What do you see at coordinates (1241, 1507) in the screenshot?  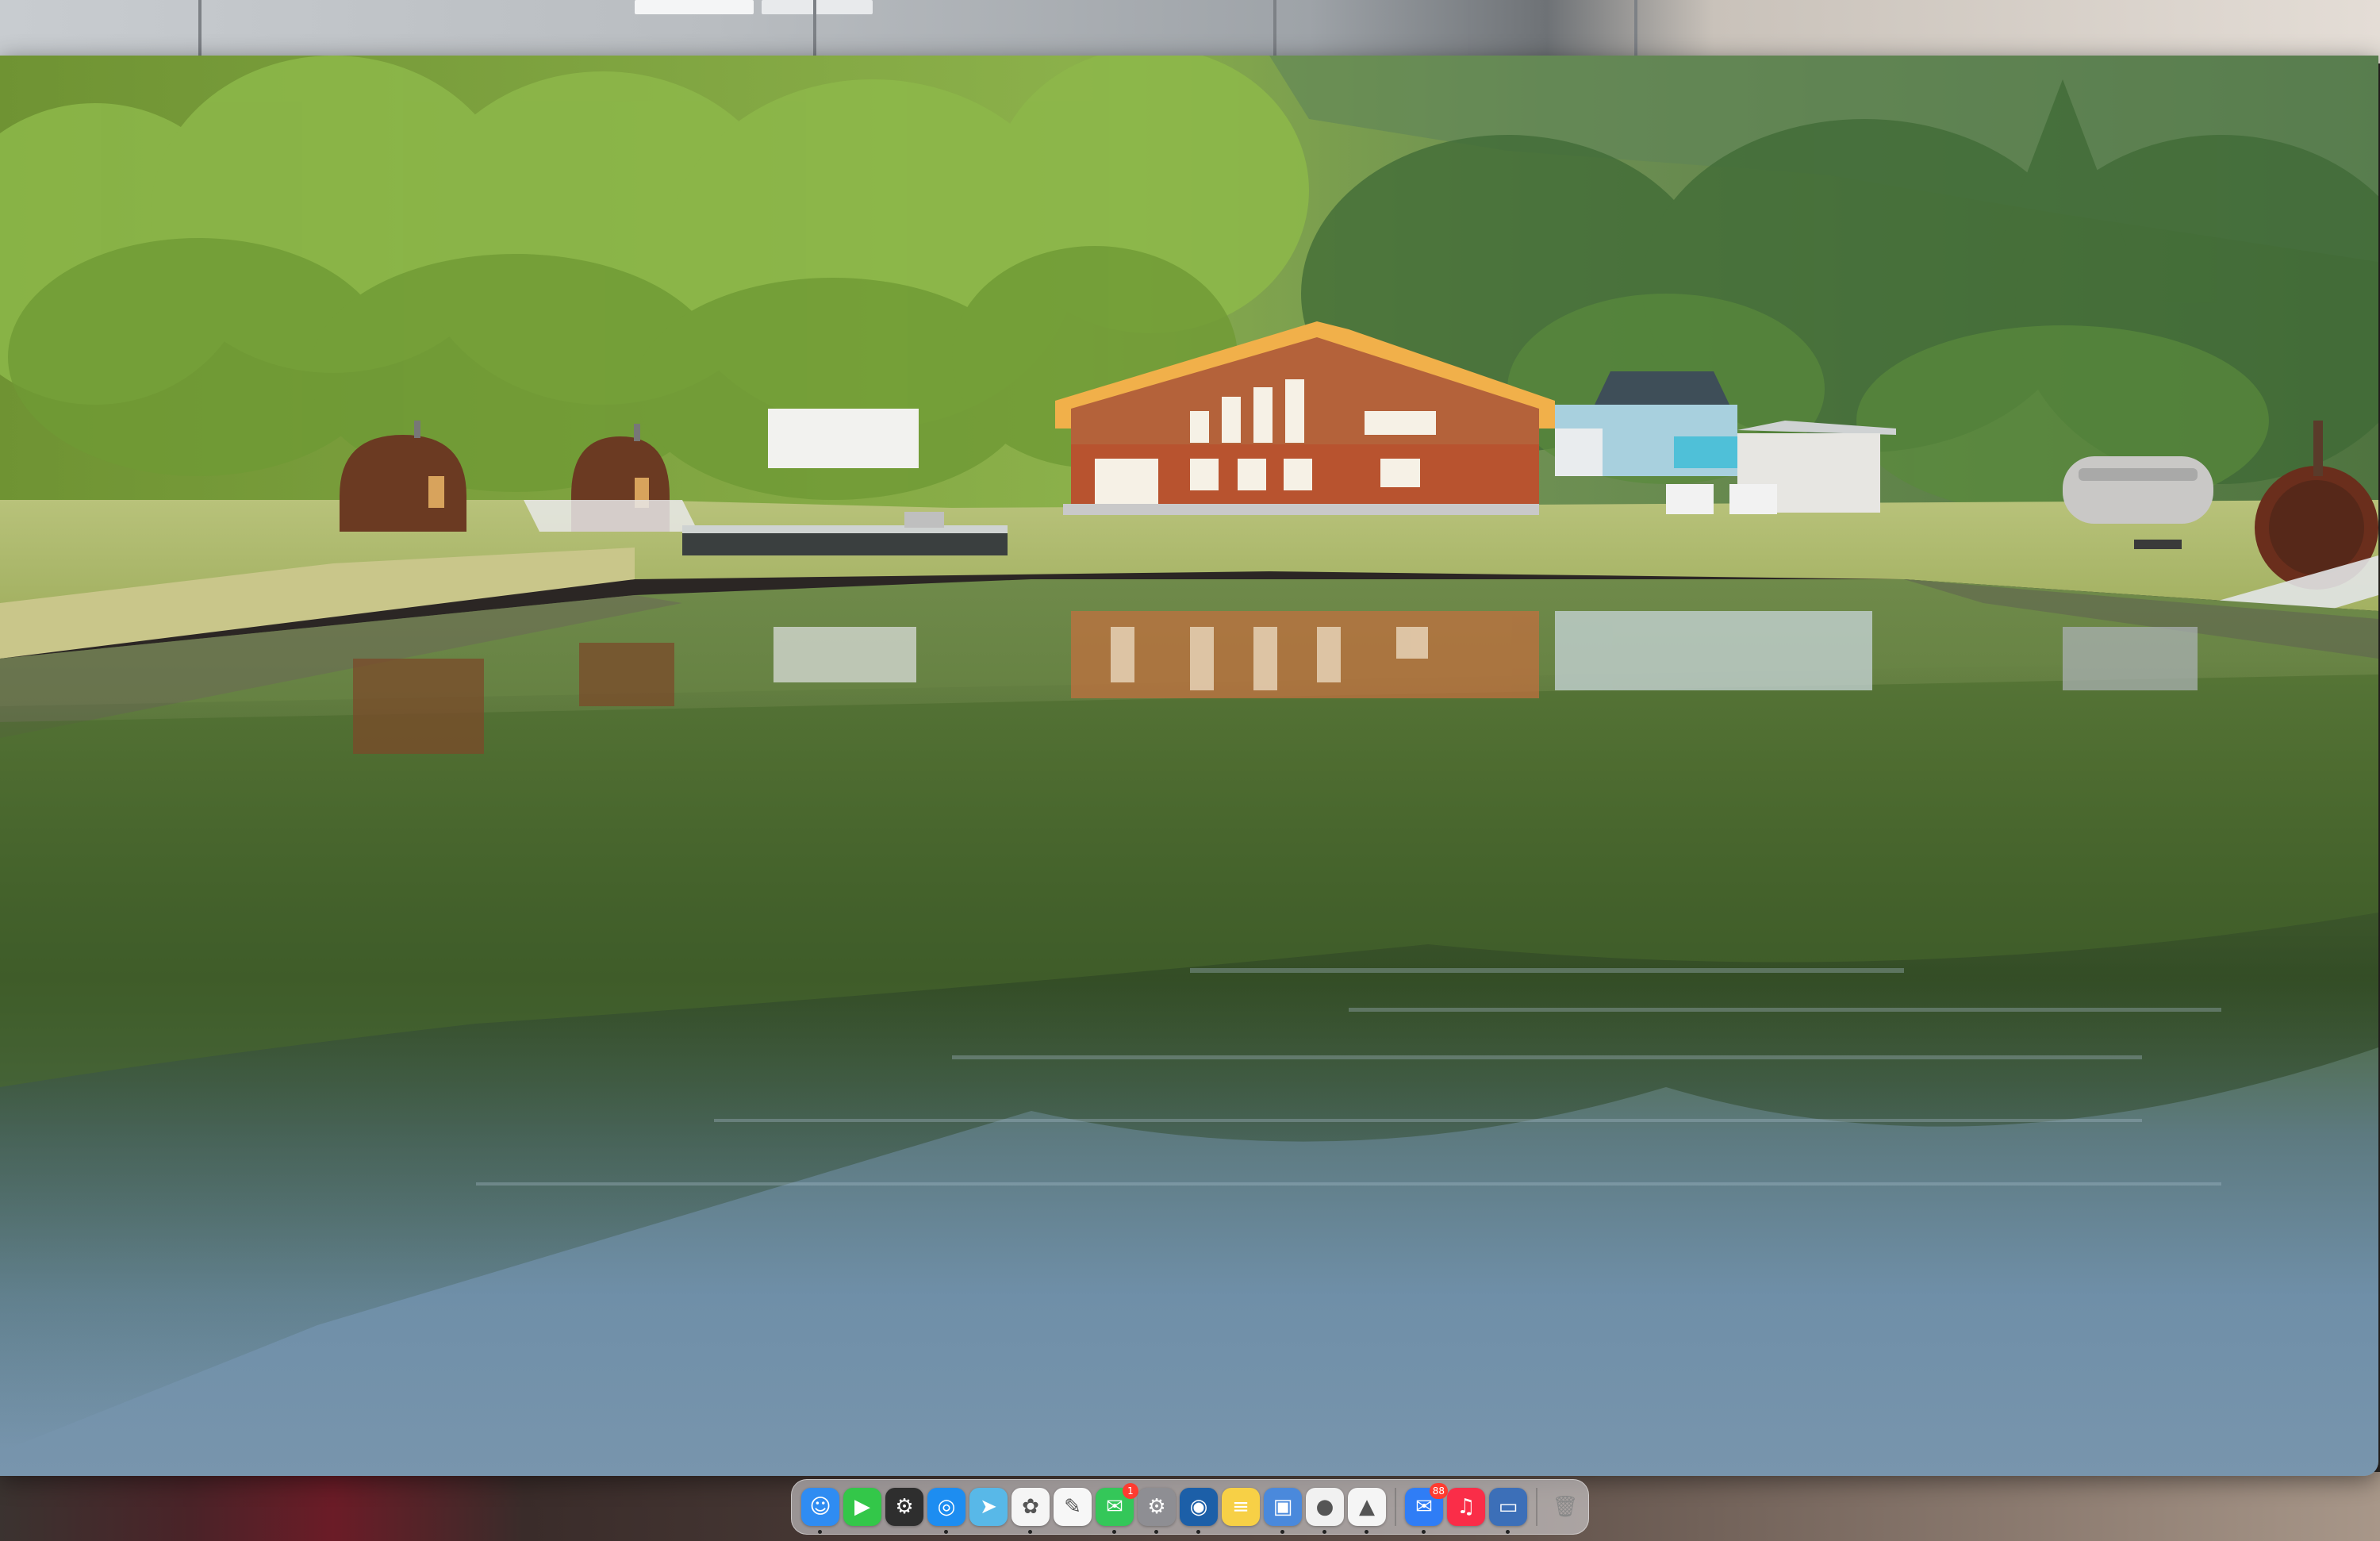 I see `notes-icon: ≡` at bounding box center [1241, 1507].